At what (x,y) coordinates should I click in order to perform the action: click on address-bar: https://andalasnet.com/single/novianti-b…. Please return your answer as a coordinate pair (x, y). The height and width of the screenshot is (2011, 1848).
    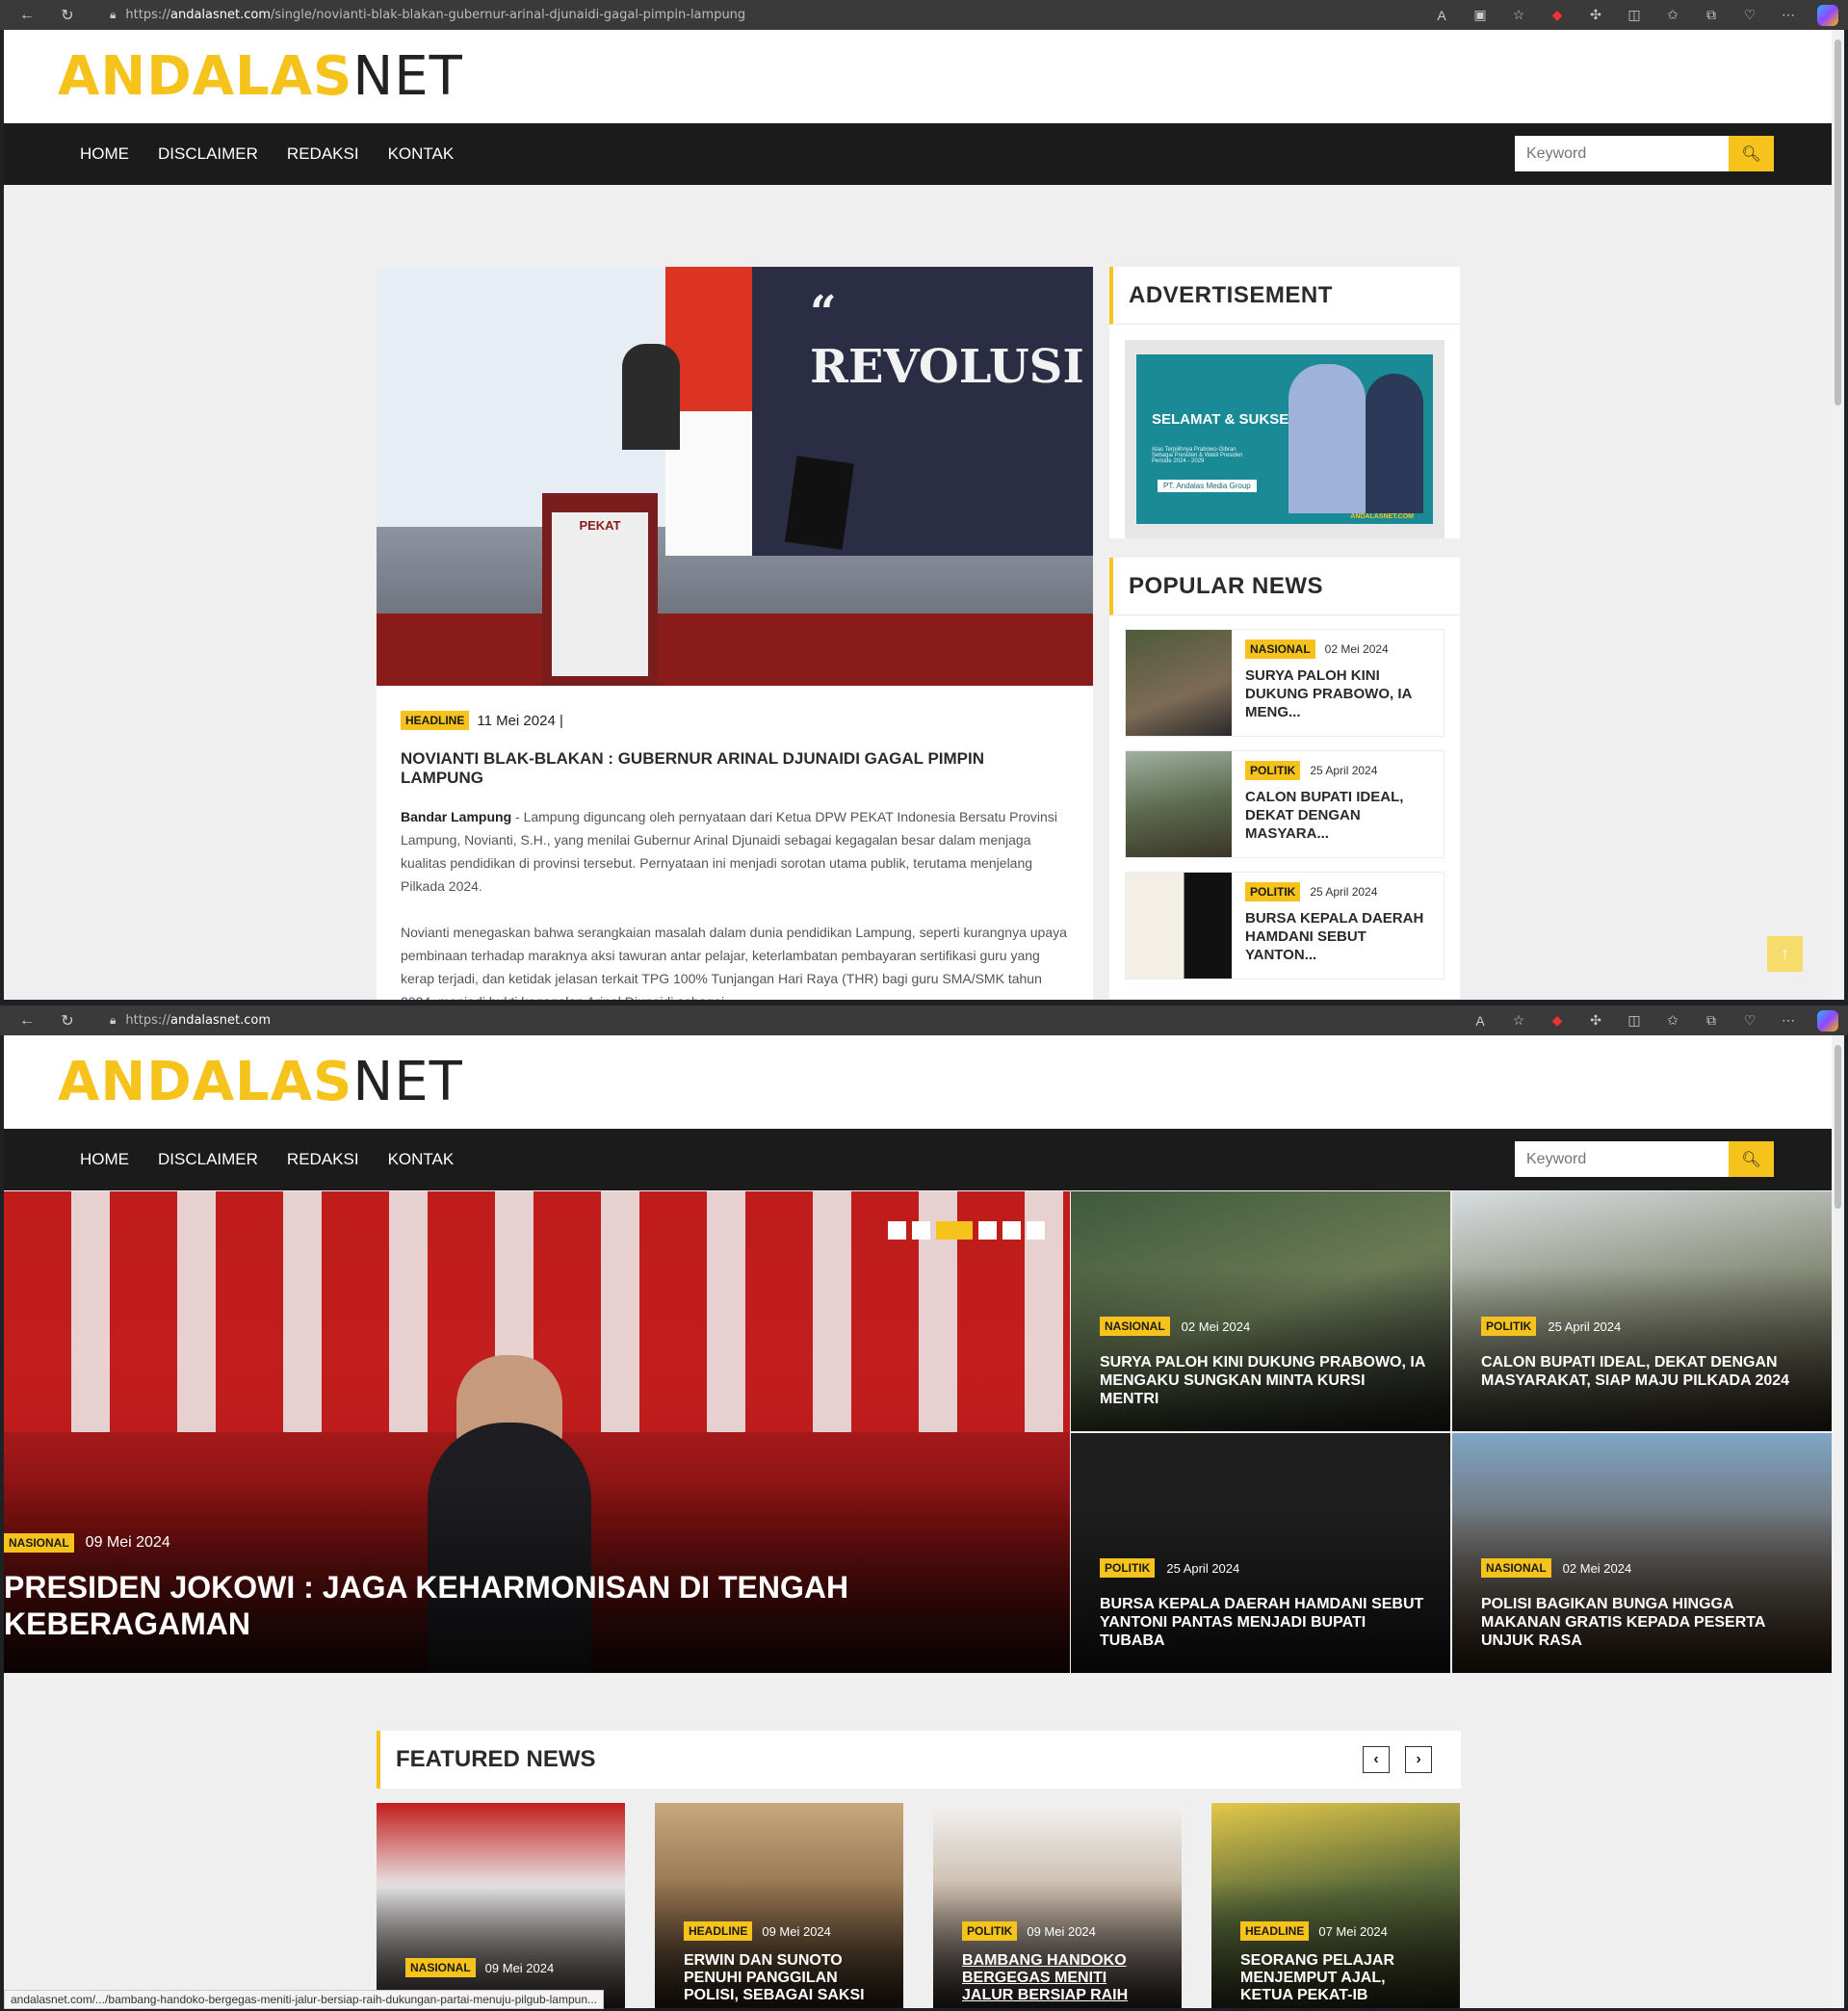
    Looking at the image, I should click on (435, 15).